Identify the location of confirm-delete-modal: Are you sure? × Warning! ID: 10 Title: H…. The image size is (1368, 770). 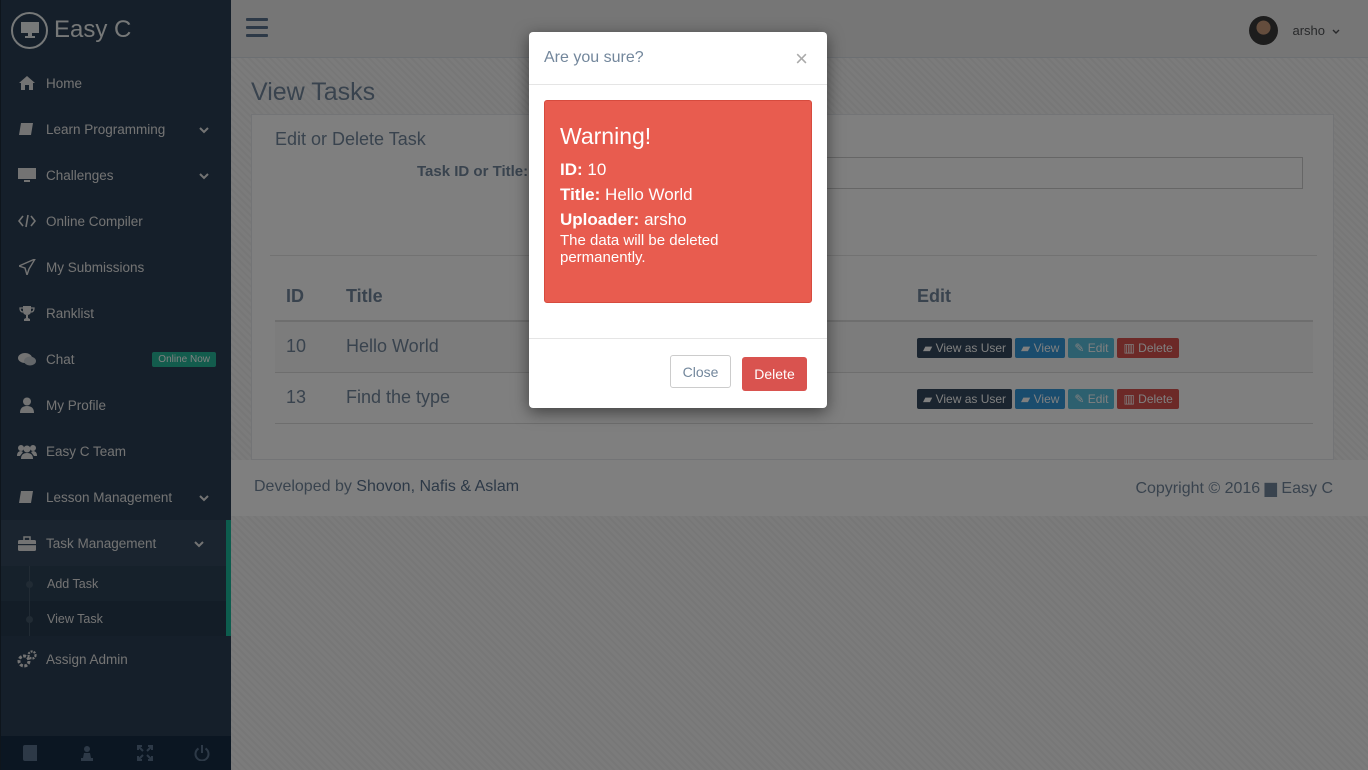
(678, 220).